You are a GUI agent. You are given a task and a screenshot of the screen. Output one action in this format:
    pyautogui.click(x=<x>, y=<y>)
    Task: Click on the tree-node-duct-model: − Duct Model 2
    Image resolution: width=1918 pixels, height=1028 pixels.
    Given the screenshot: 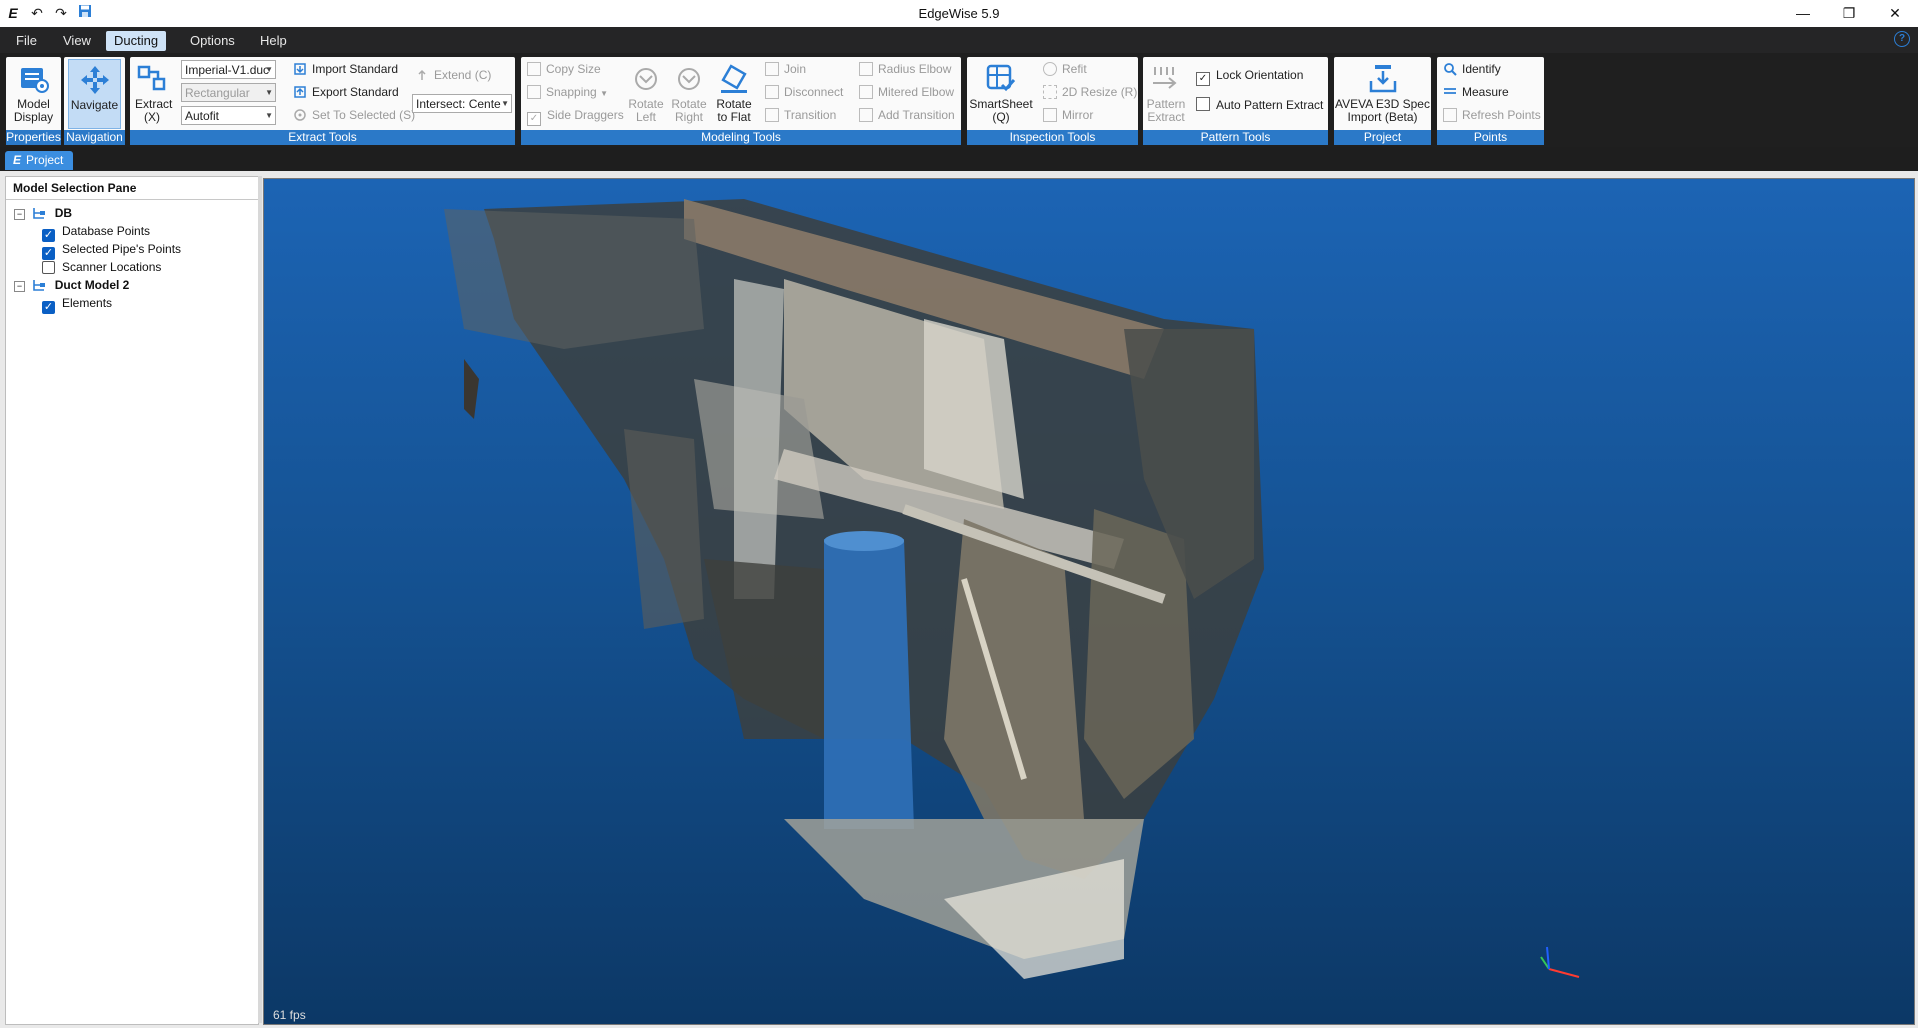 What is the action you would take?
    pyautogui.click(x=71, y=285)
    